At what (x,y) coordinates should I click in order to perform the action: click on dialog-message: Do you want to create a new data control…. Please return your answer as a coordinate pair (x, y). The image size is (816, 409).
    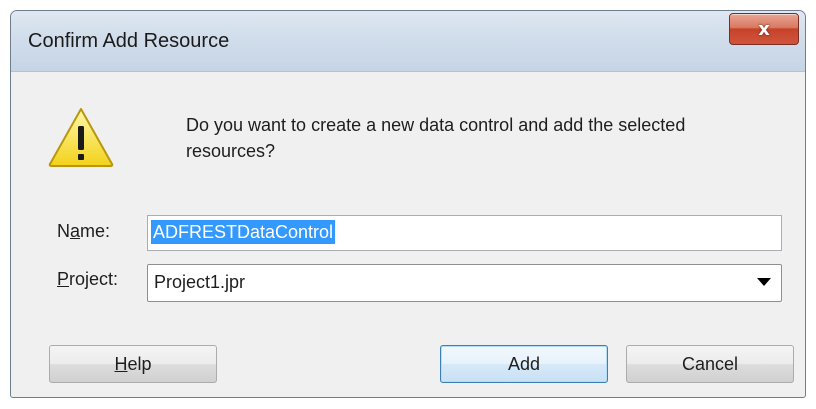
    Looking at the image, I should click on (436, 138).